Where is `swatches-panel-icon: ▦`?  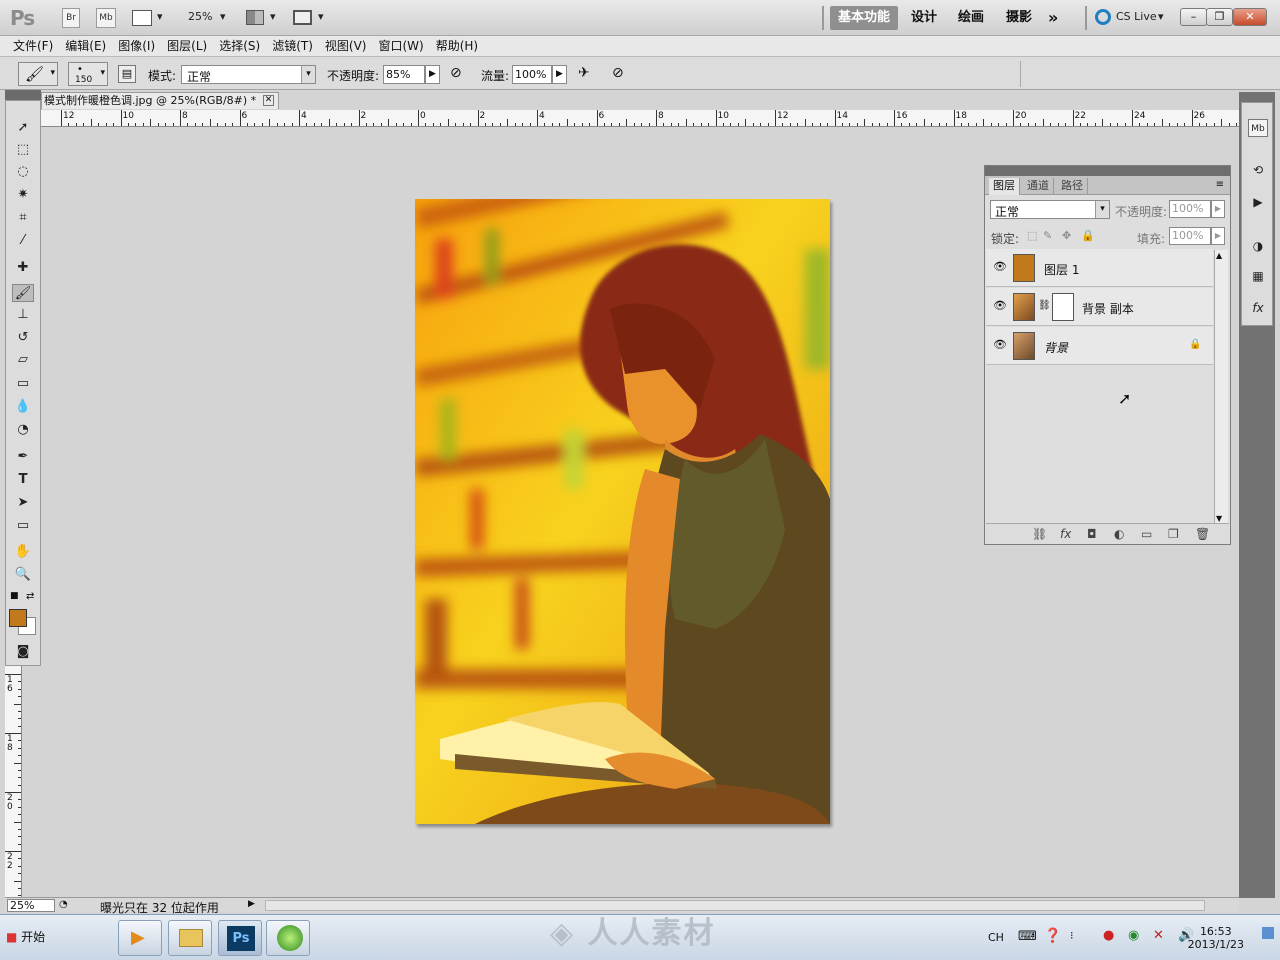
swatches-panel-icon: ▦ is located at coordinates (1258, 276).